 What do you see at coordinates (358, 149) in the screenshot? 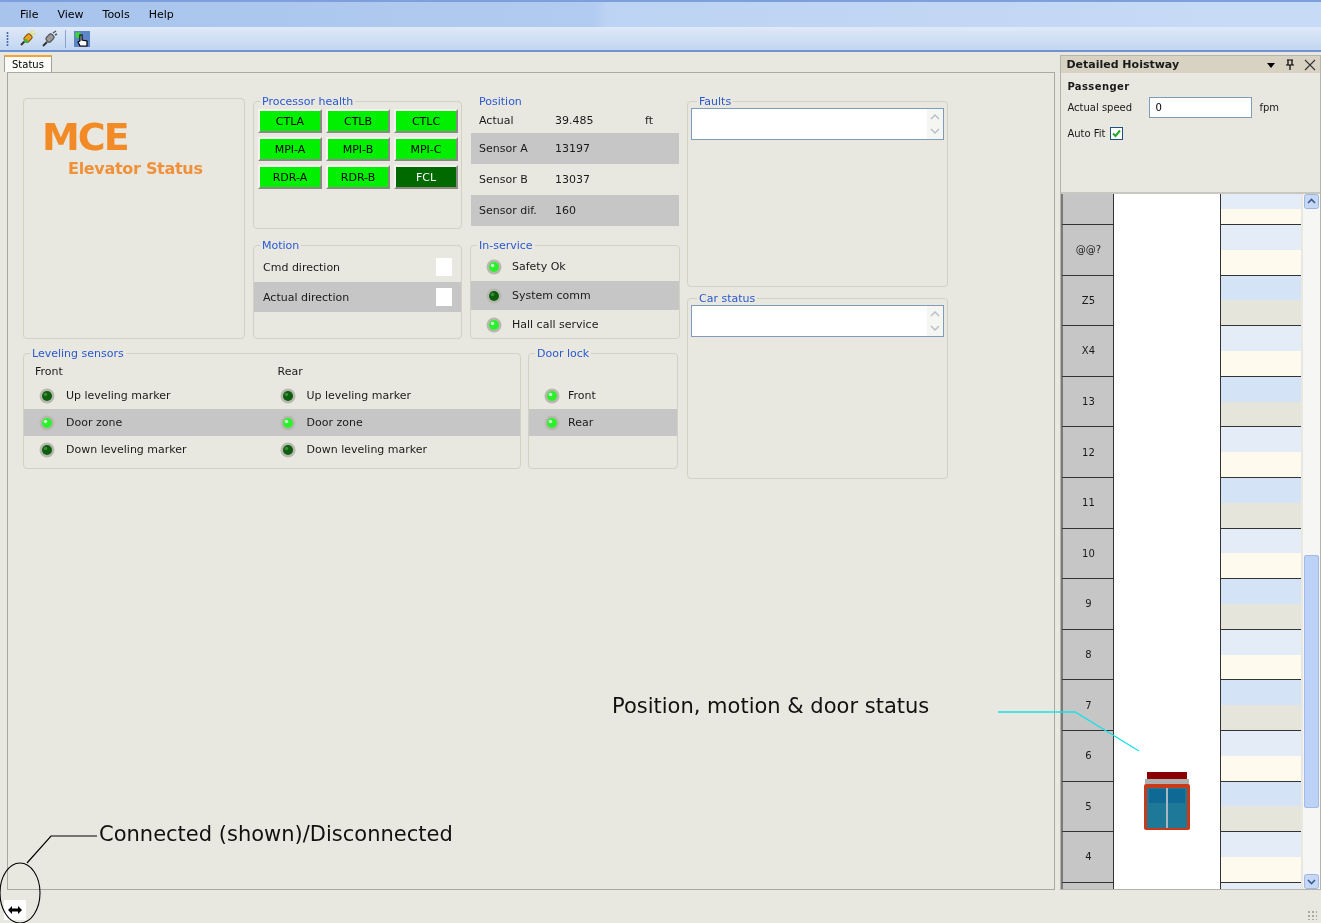
I see `processor-status-button: MPI-B` at bounding box center [358, 149].